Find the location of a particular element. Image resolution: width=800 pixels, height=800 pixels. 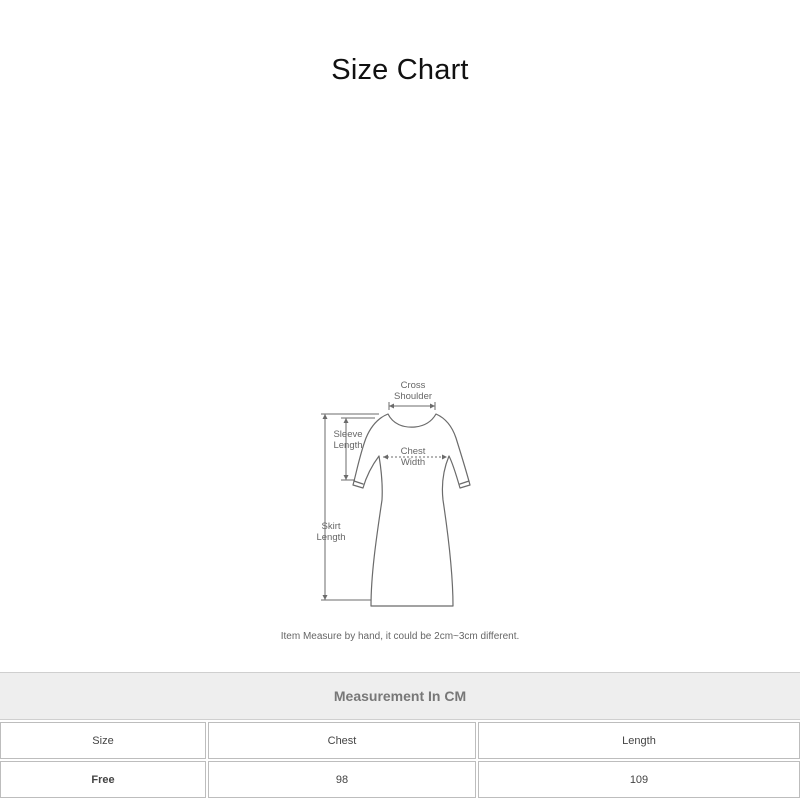

column-header-chest: Chest is located at coordinates (342, 740).